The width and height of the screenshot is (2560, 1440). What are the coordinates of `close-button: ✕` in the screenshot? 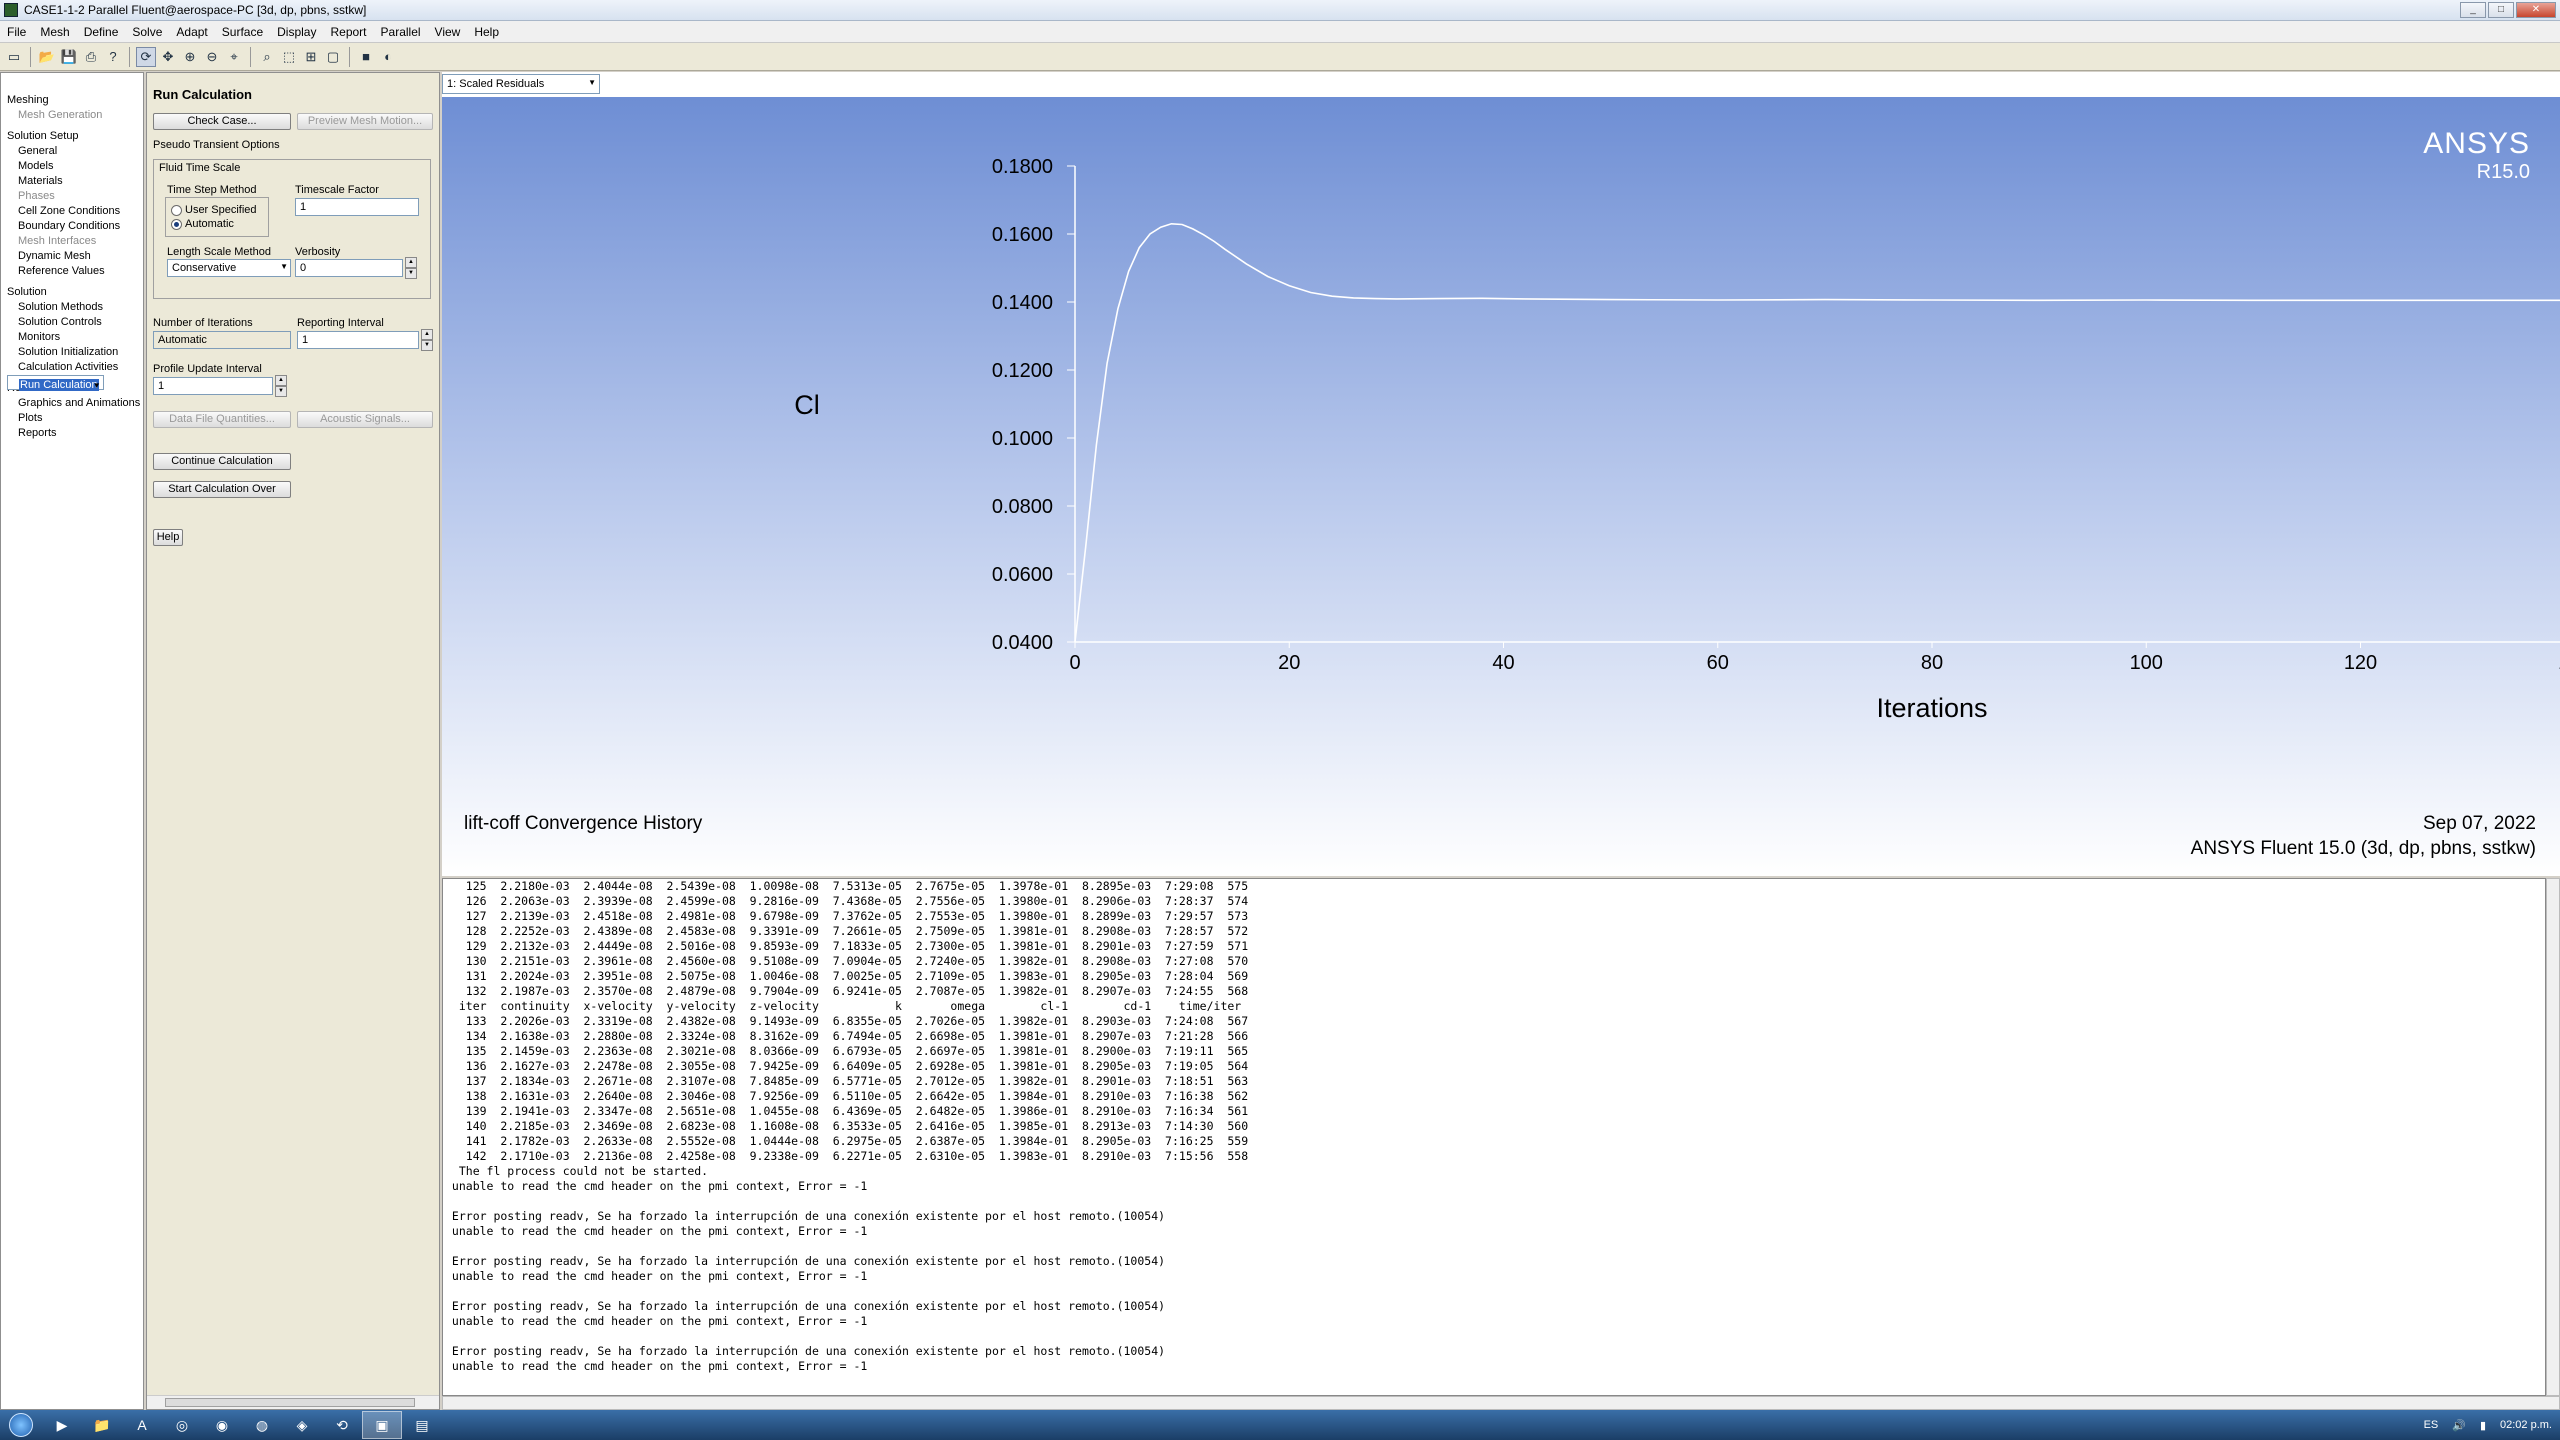 It's located at (2536, 10).